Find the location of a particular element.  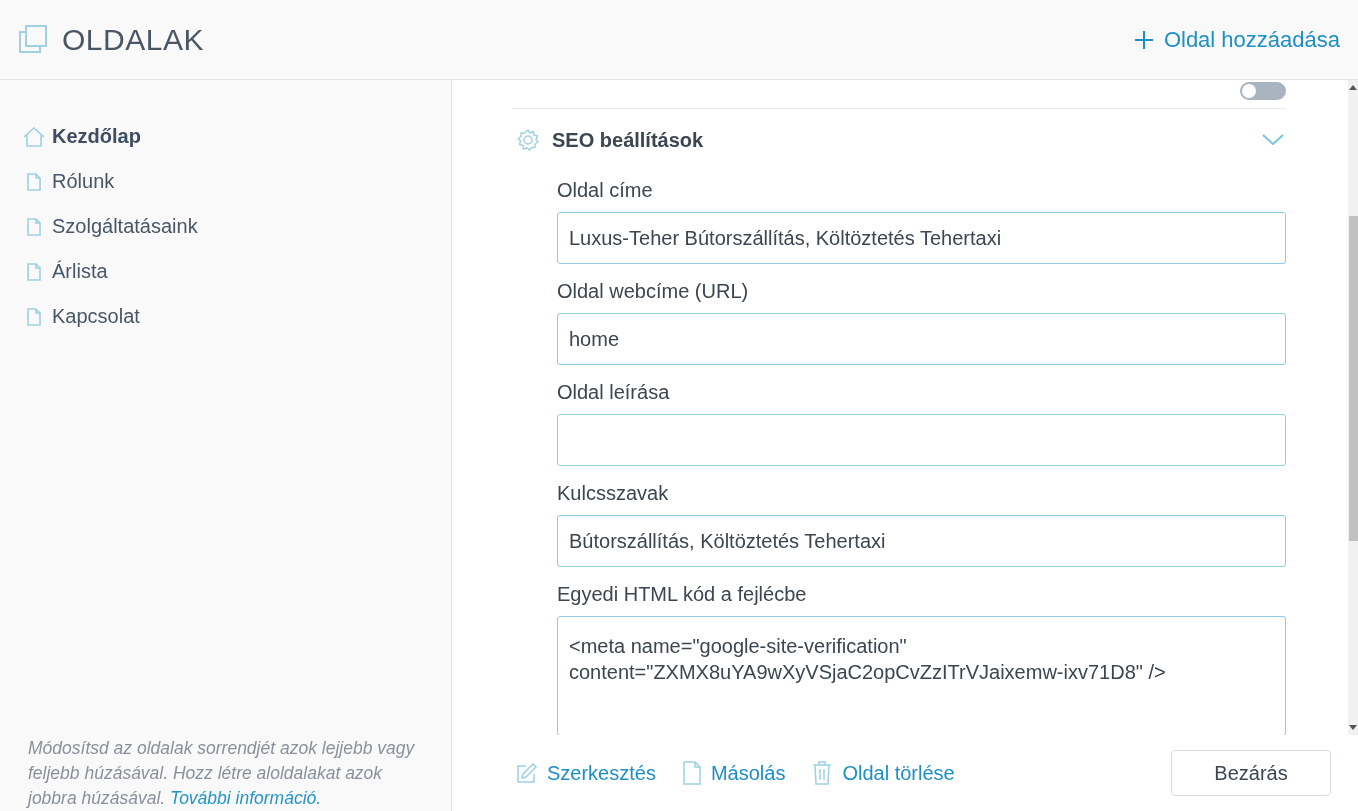

page-title: OLDALAK is located at coordinates (133, 39).